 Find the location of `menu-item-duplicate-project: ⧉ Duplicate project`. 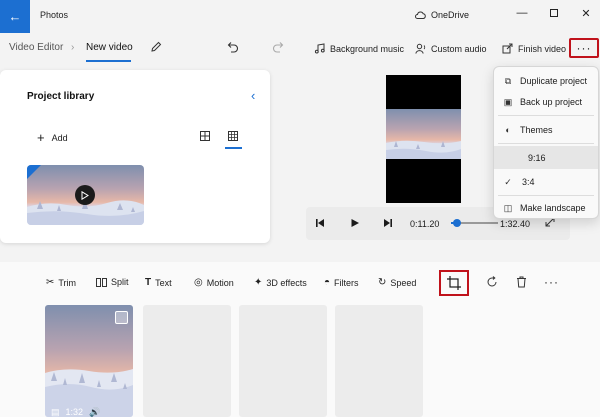

menu-item-duplicate-project: ⧉ Duplicate project is located at coordinates (546, 81).